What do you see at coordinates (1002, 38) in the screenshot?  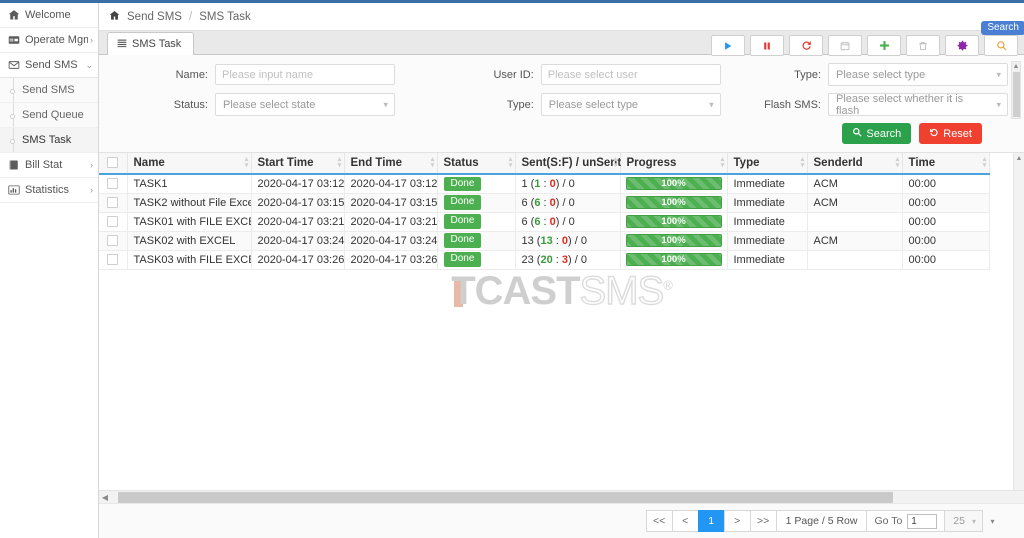 I see `search-button: Search` at bounding box center [1002, 38].